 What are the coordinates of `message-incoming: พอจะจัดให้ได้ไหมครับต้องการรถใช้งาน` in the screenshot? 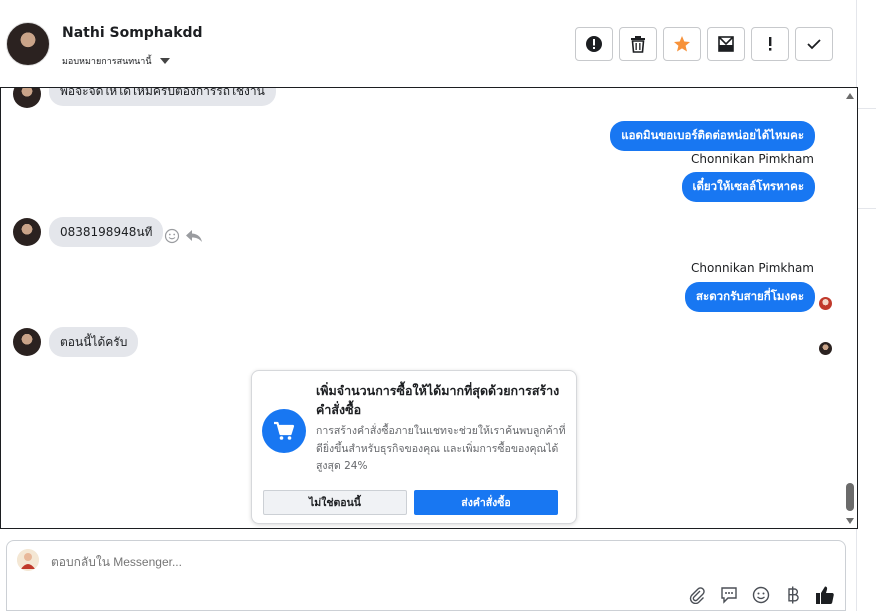 It's located at (162, 97).